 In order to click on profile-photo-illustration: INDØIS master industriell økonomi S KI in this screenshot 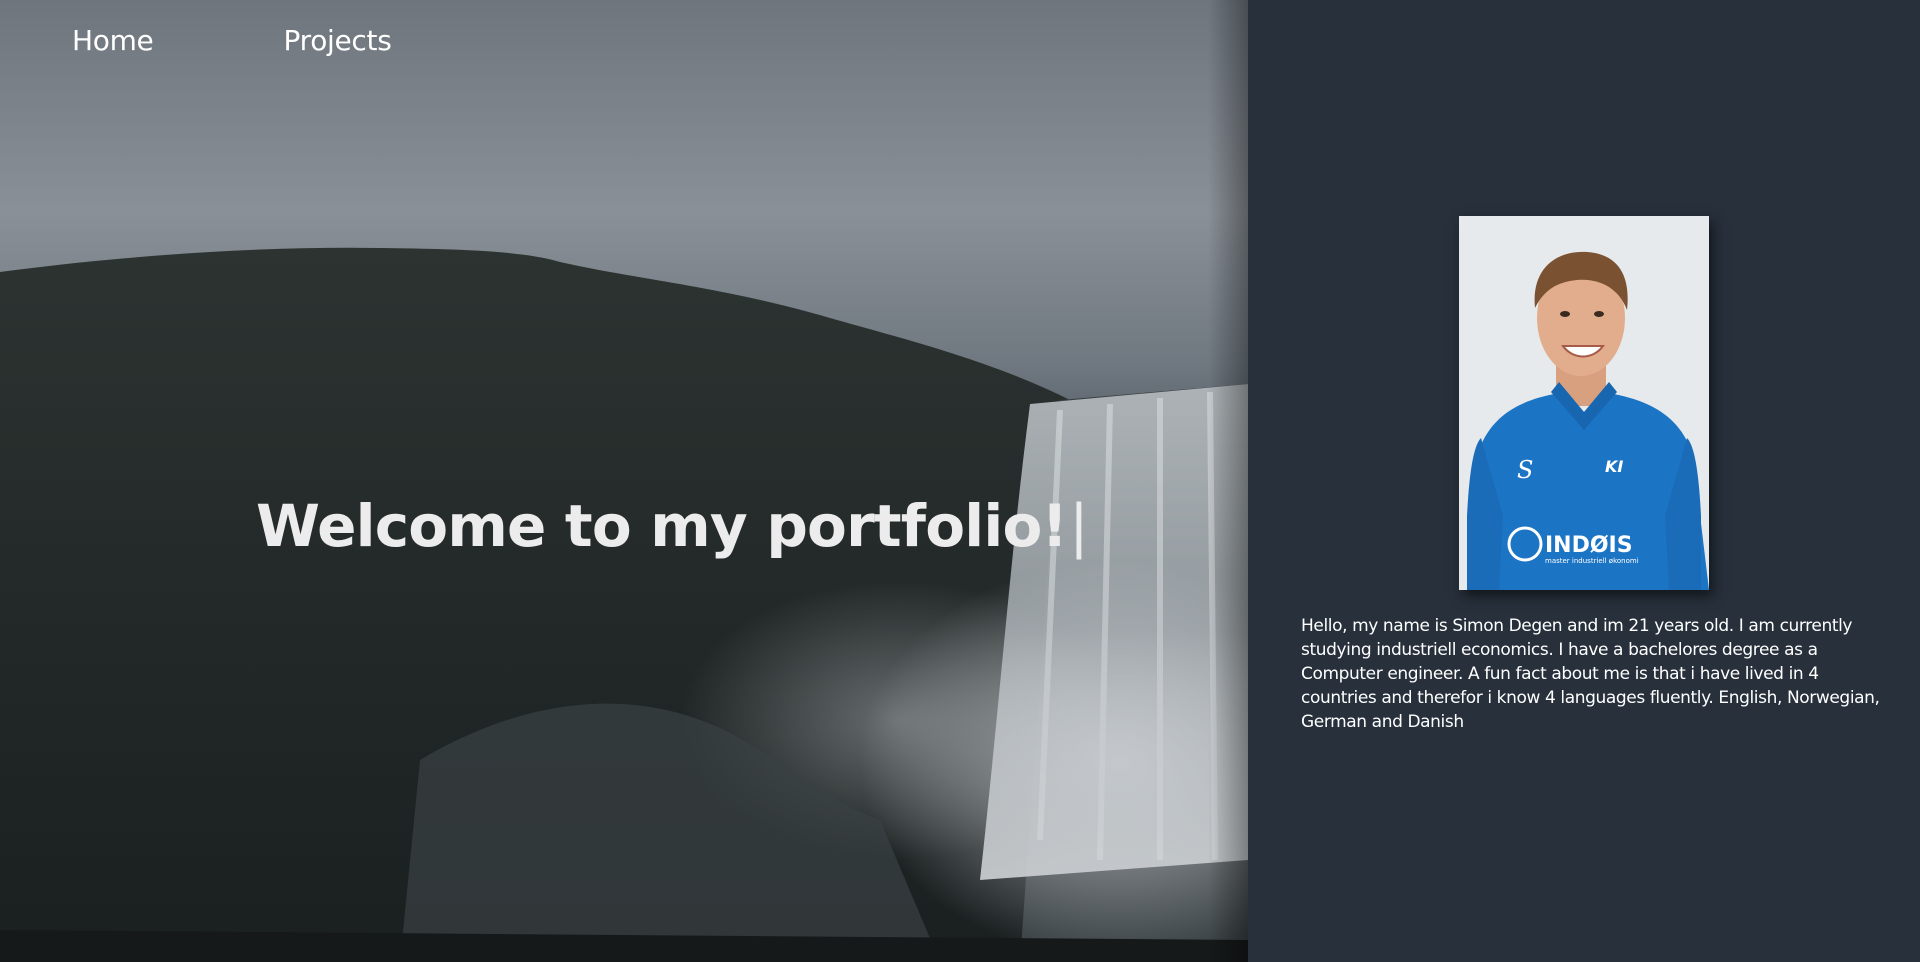, I will do `click(1584, 403)`.